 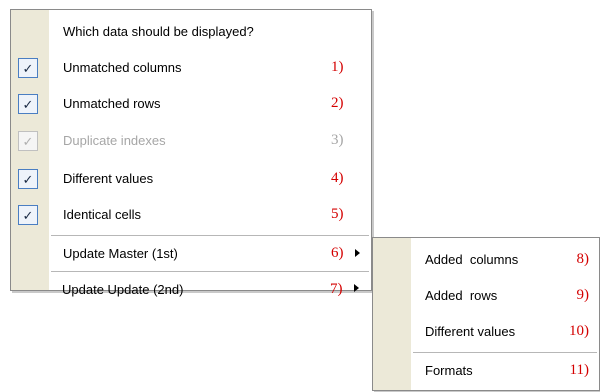 I want to click on submenu-item-formats: Formats 11), so click(x=486, y=370).